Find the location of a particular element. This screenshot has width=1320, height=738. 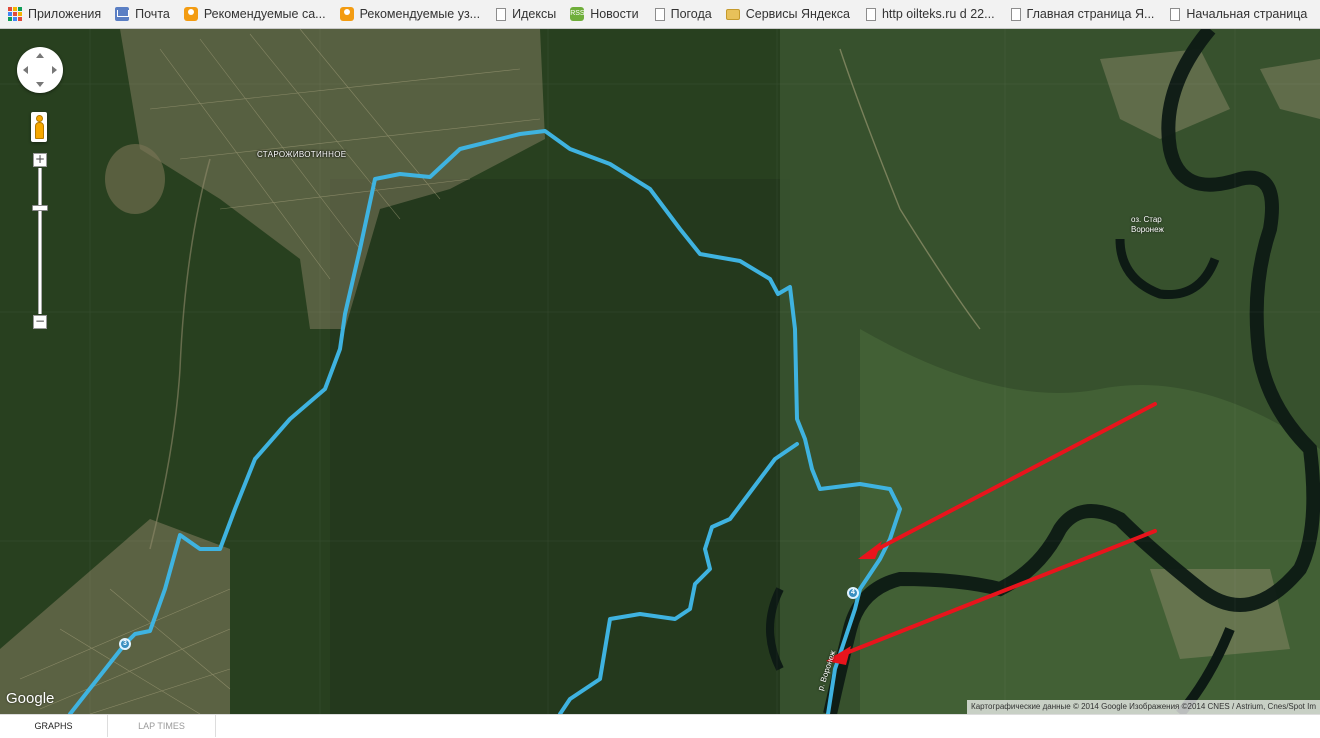

zoom-slider-track is located at coordinates (40, 241).